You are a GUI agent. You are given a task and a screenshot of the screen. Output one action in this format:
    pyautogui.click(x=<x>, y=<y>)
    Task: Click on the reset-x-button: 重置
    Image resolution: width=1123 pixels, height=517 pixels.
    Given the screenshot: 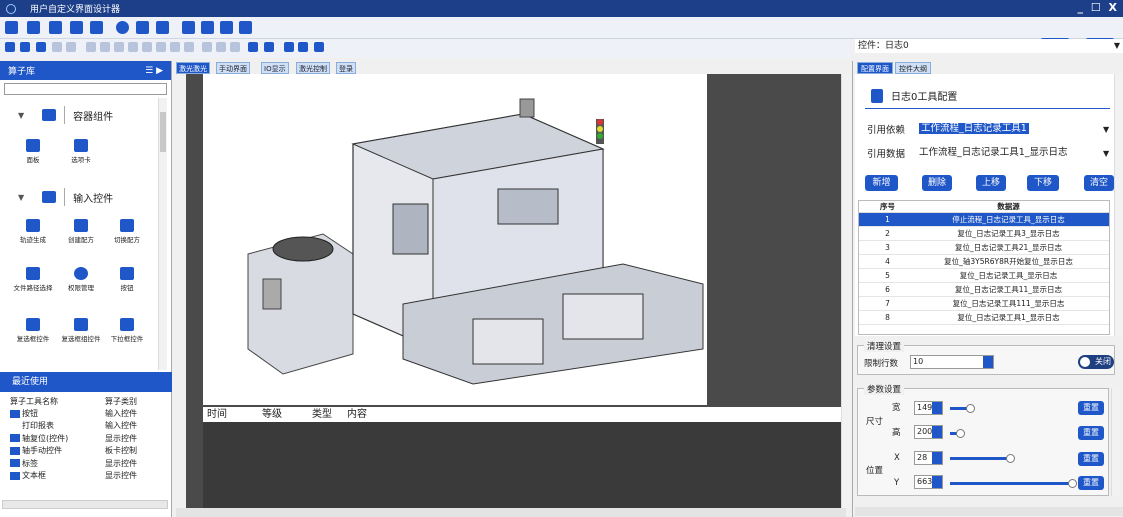 What is the action you would take?
    pyautogui.click(x=1091, y=459)
    